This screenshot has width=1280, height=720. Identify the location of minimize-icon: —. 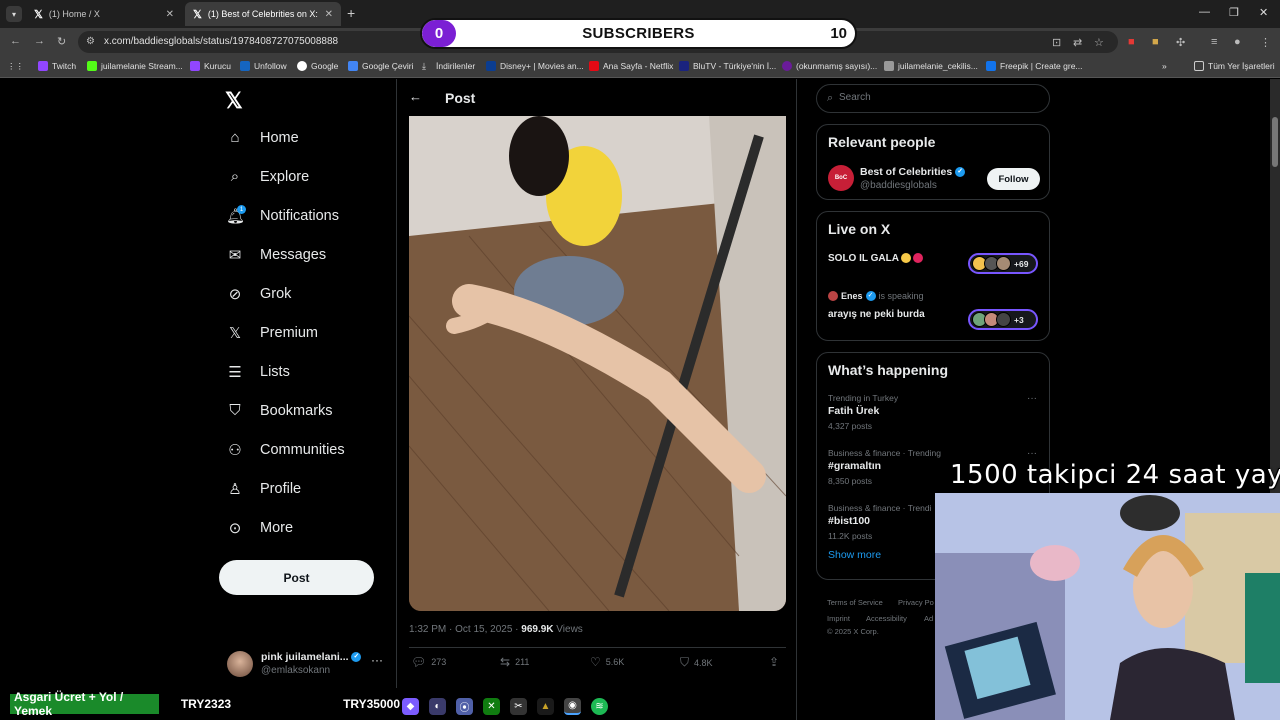
(1204, 12).